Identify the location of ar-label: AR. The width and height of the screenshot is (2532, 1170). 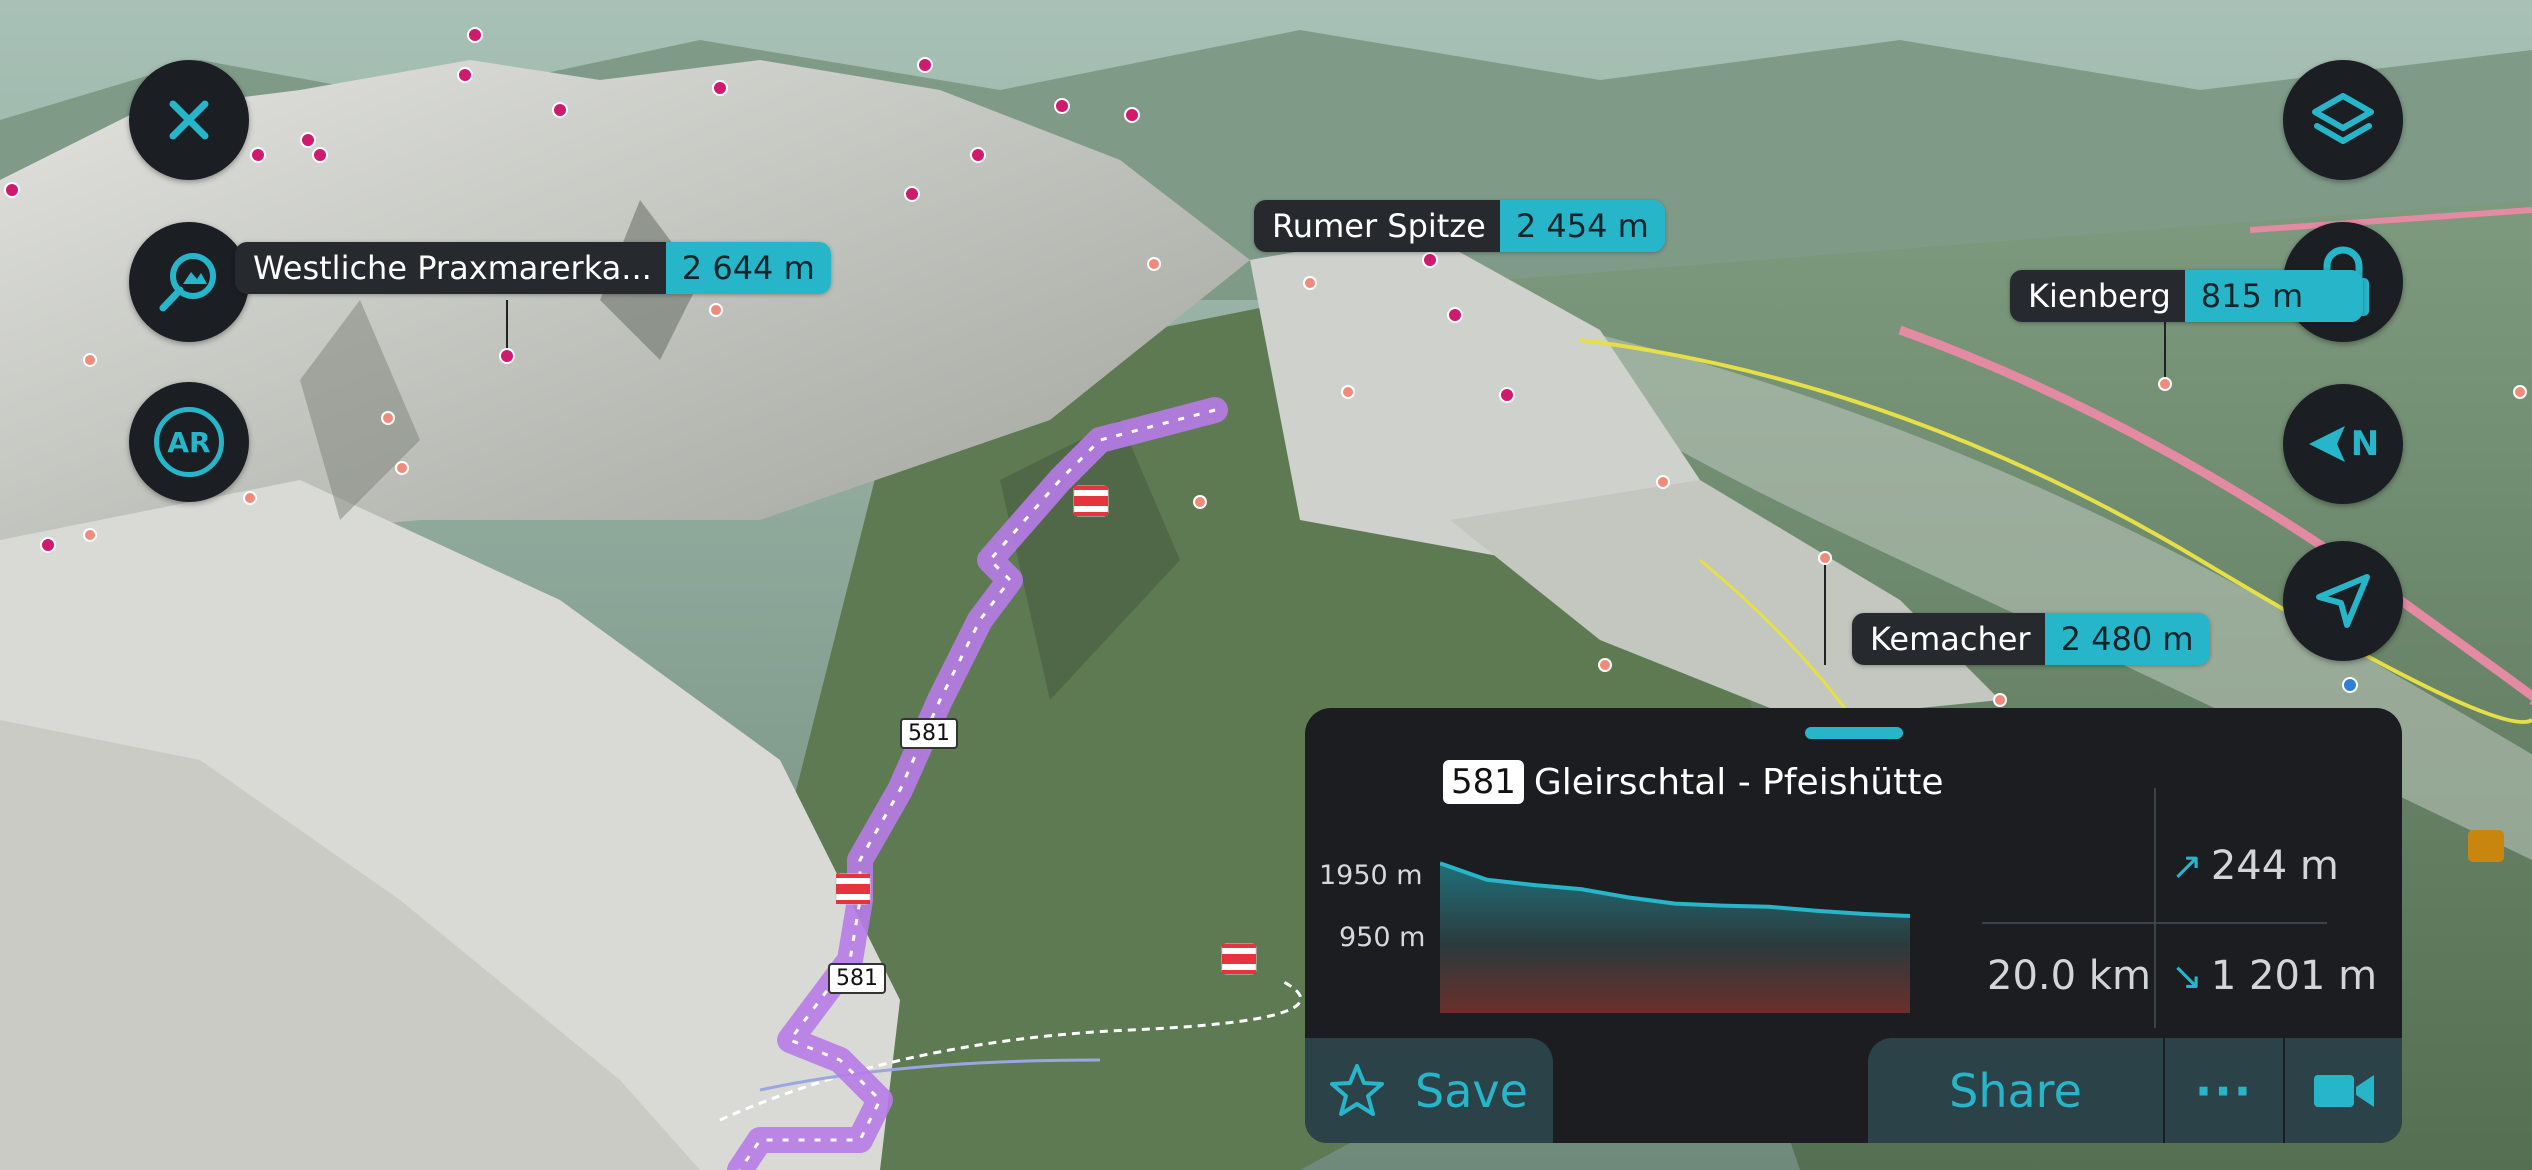
(189, 442).